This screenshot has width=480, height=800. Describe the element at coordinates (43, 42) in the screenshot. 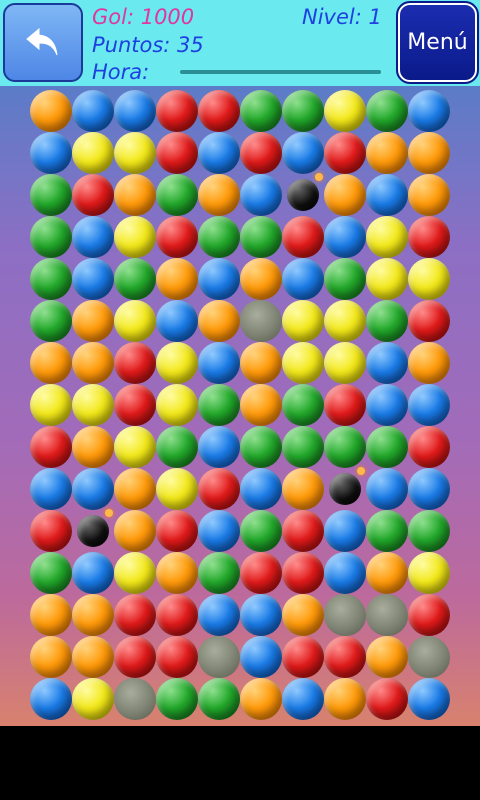

I see `back-button` at that location.